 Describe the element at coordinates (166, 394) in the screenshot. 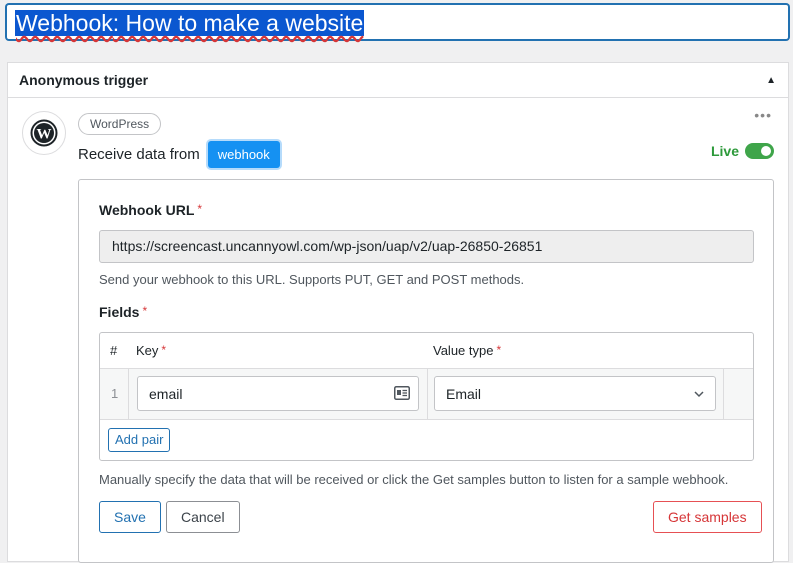

I see `key-value: email` at that location.